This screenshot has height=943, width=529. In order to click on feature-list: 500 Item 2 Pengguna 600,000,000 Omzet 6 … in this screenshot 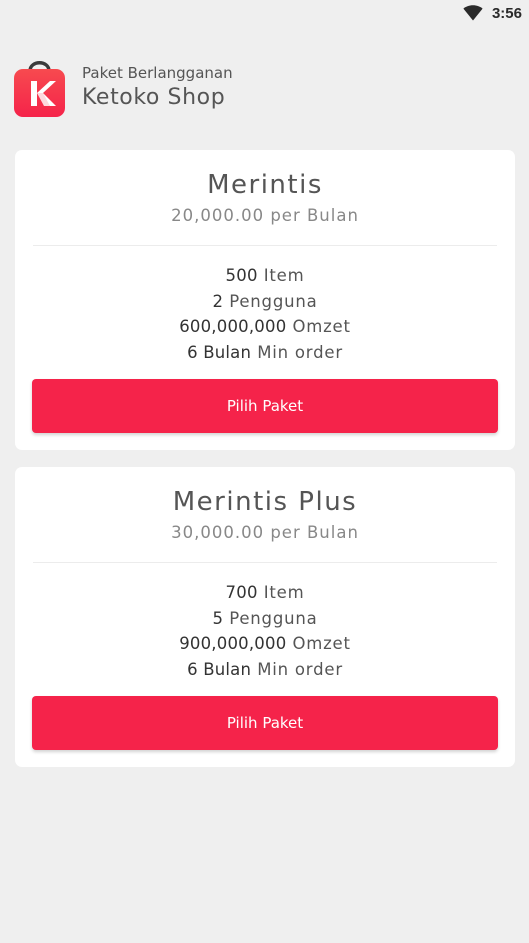, I will do `click(265, 314)`.